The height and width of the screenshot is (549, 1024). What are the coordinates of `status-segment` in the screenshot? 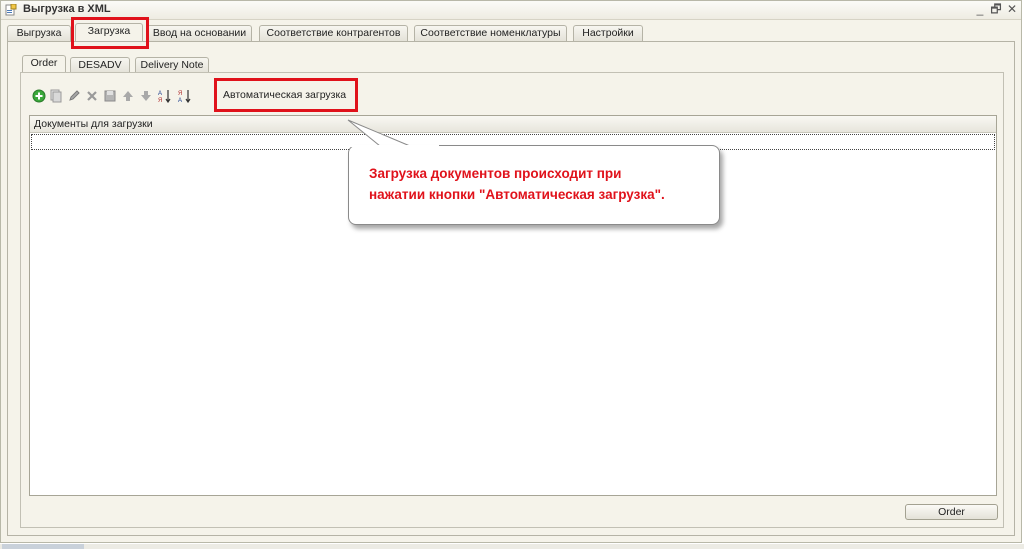 It's located at (43, 546).